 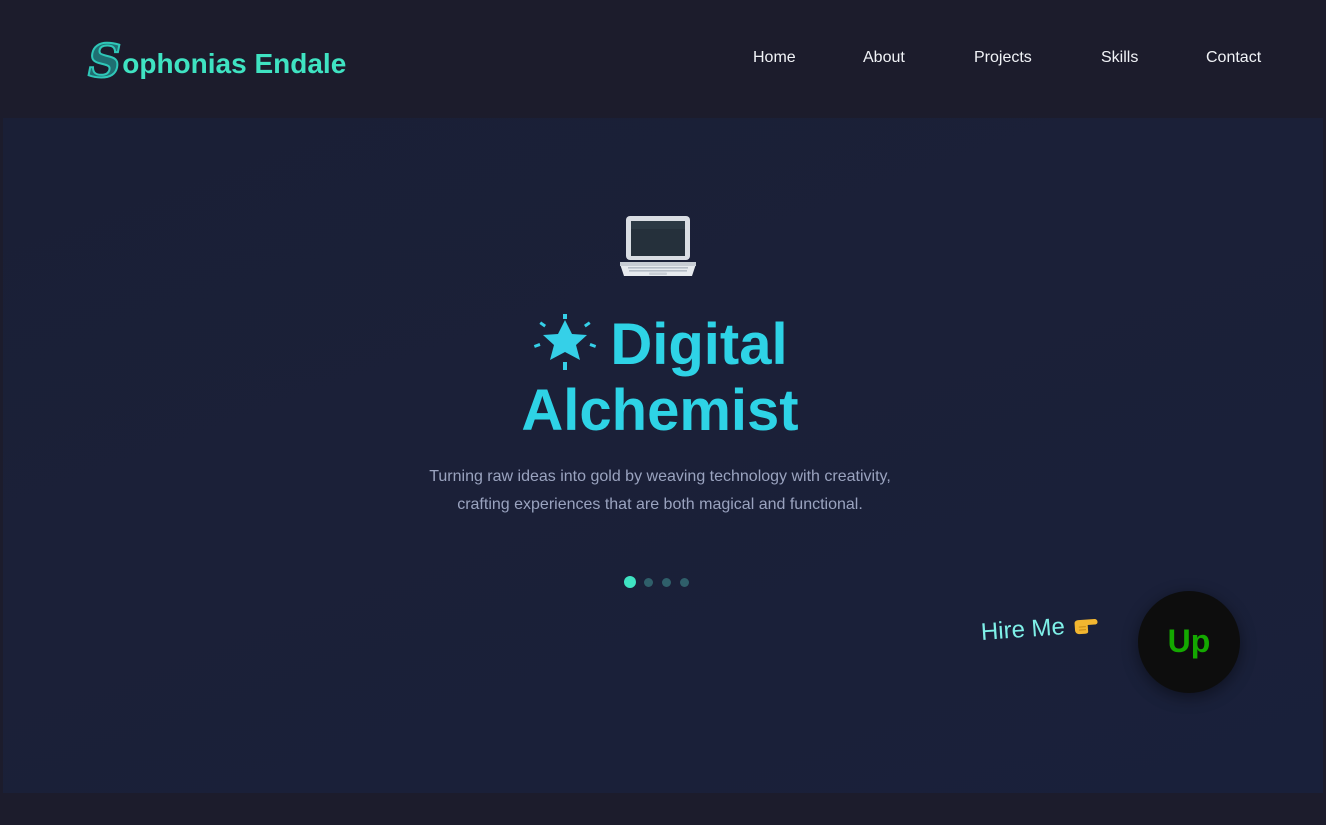 I want to click on logo-name: ophonias Endale, so click(x=234, y=63).